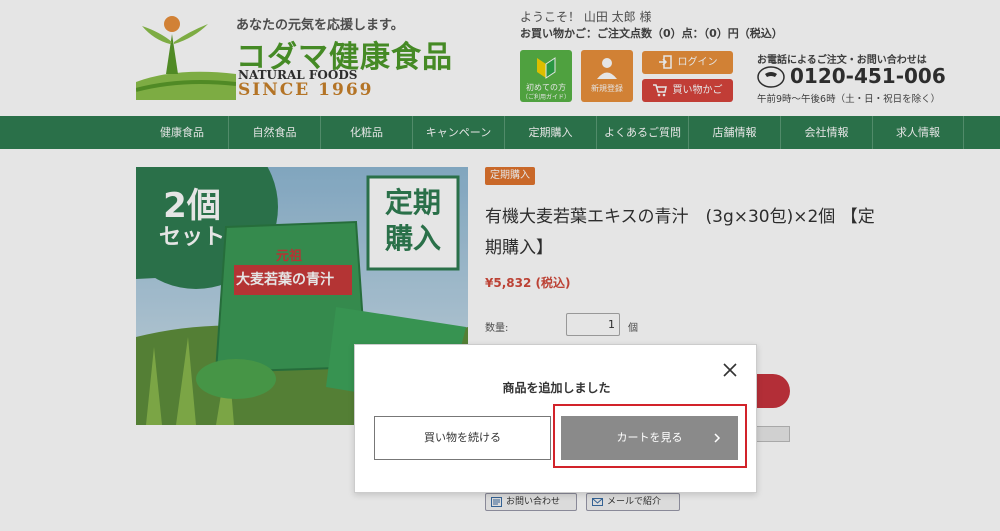  What do you see at coordinates (555, 418) in the screenshot?
I see `added-to-cart-modal: 商品を追加しました 買い物を続ける カートを見る` at bounding box center [555, 418].